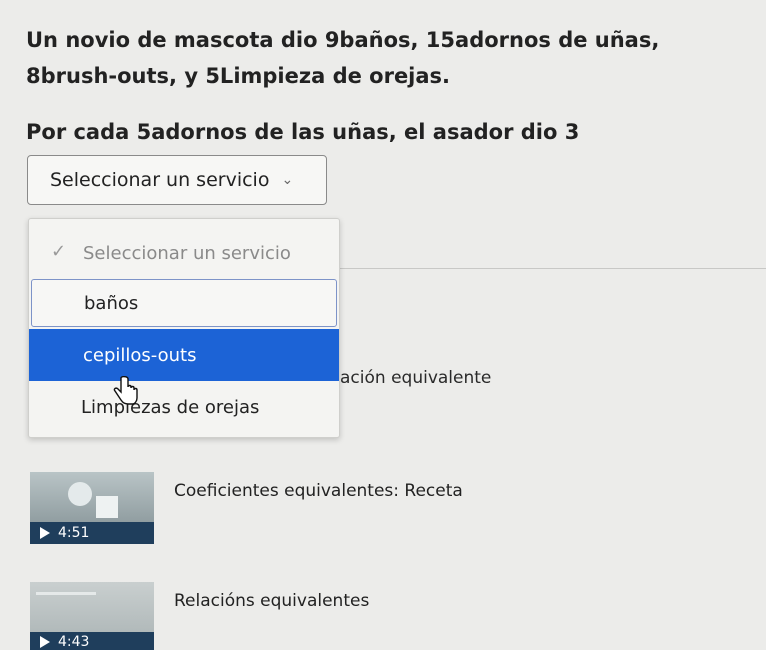 This screenshot has height=650, width=766. I want to click on option-banos: baños, so click(184, 303).